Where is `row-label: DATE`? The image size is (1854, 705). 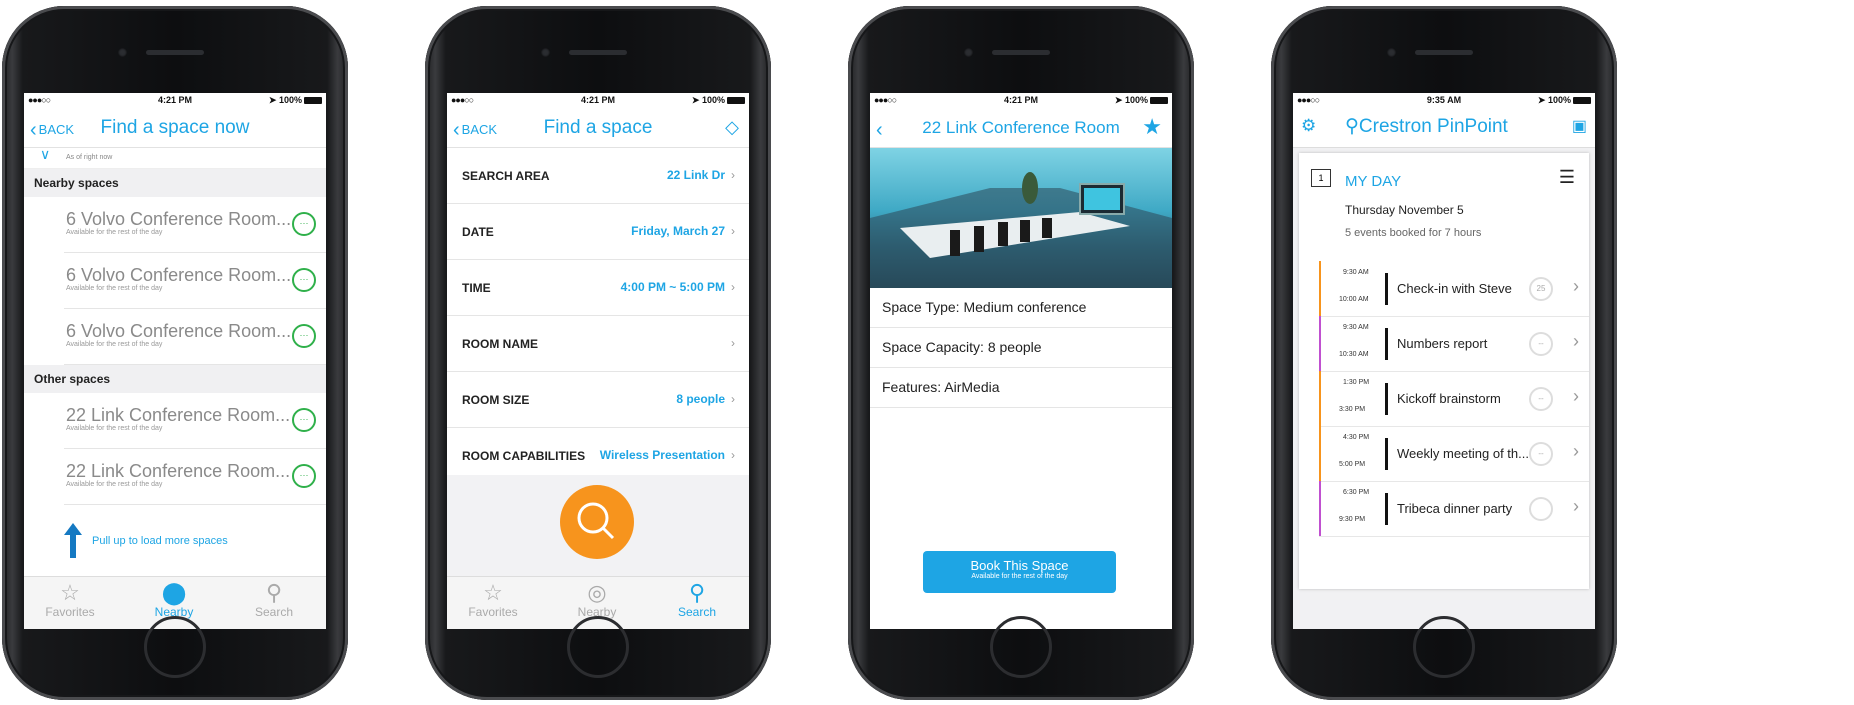
row-label: DATE is located at coordinates (478, 232).